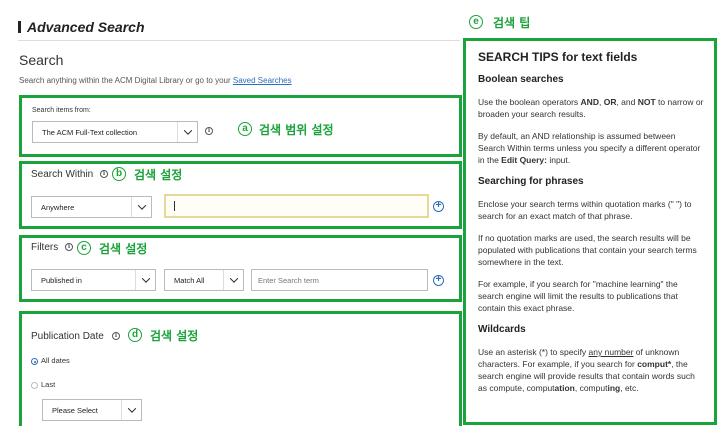  Describe the element at coordinates (41, 60) in the screenshot. I see `search-heading: Search` at that location.